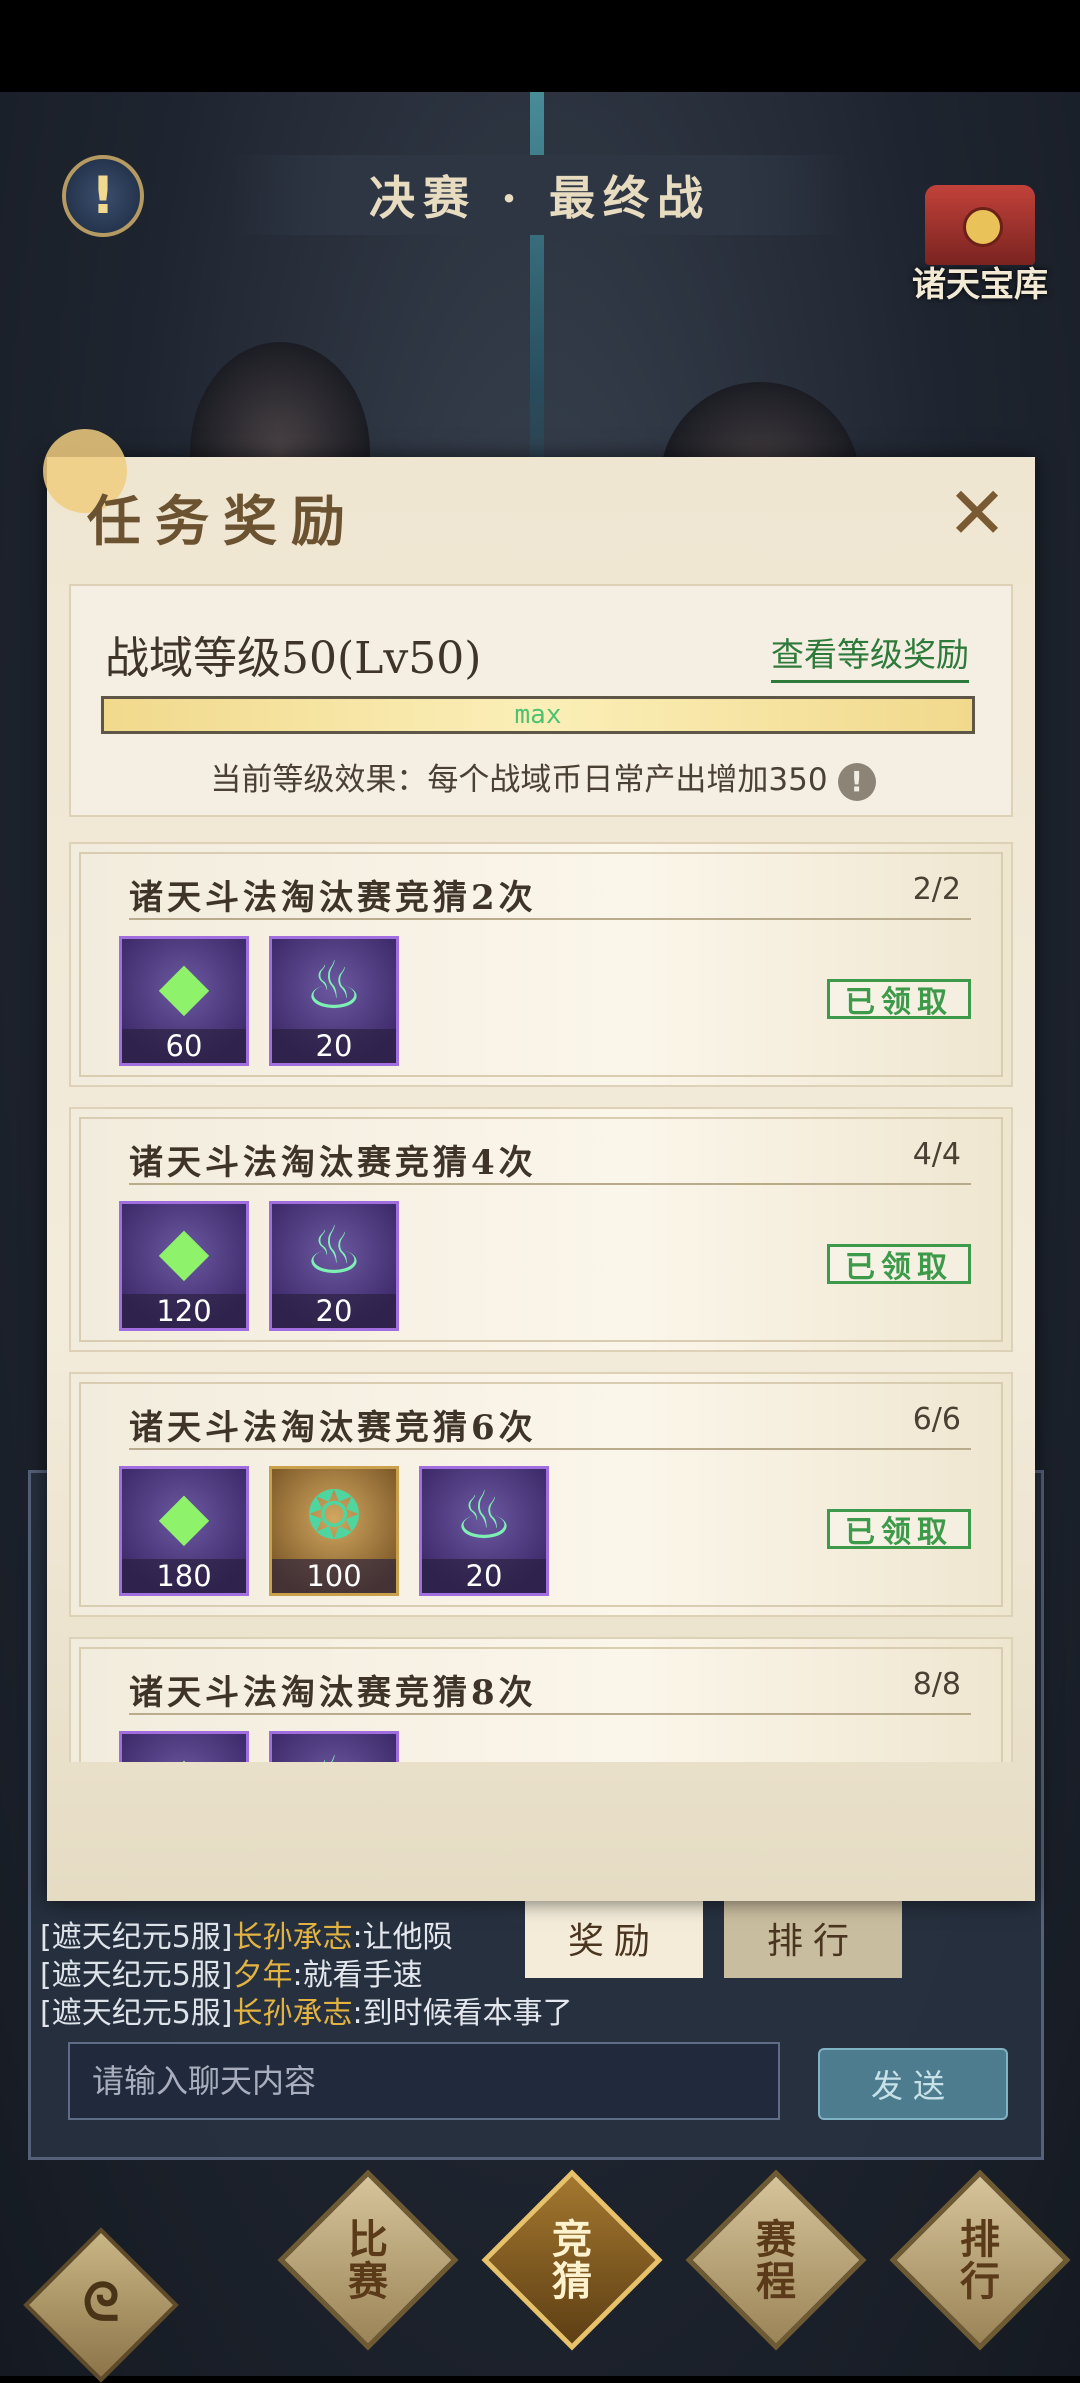  What do you see at coordinates (977, 513) in the screenshot?
I see `close-icon: ✕` at bounding box center [977, 513].